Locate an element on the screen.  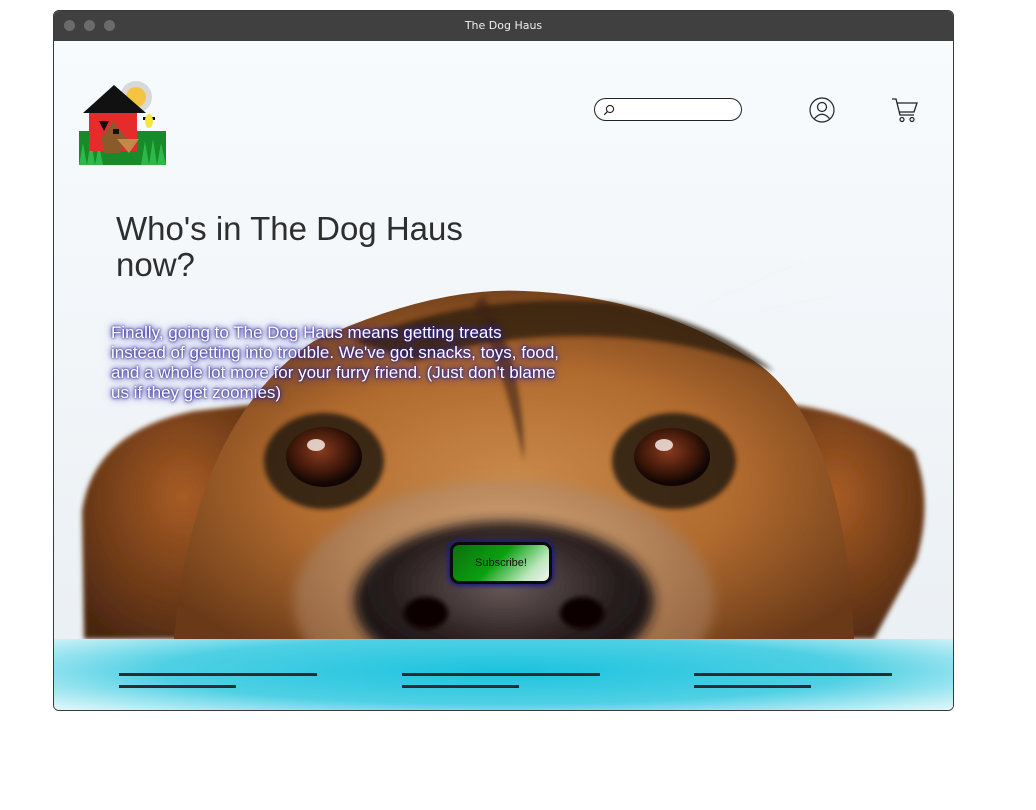
footer is located at coordinates (503, 674).